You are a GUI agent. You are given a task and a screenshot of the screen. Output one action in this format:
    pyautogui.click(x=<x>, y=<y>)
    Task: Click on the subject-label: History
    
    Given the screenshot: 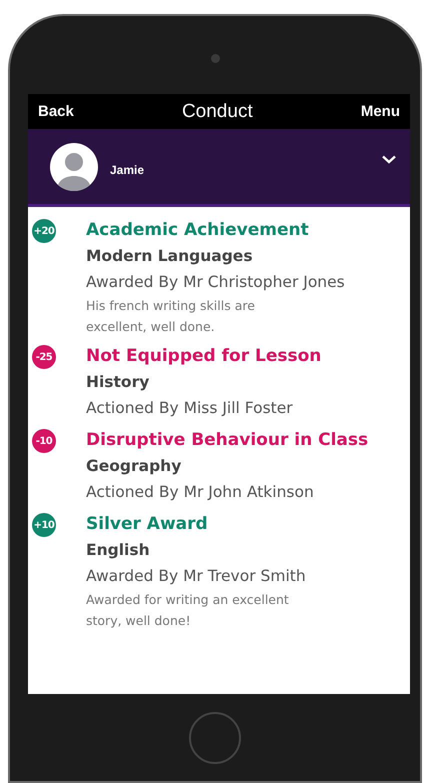 What is the action you would take?
    pyautogui.click(x=118, y=382)
    